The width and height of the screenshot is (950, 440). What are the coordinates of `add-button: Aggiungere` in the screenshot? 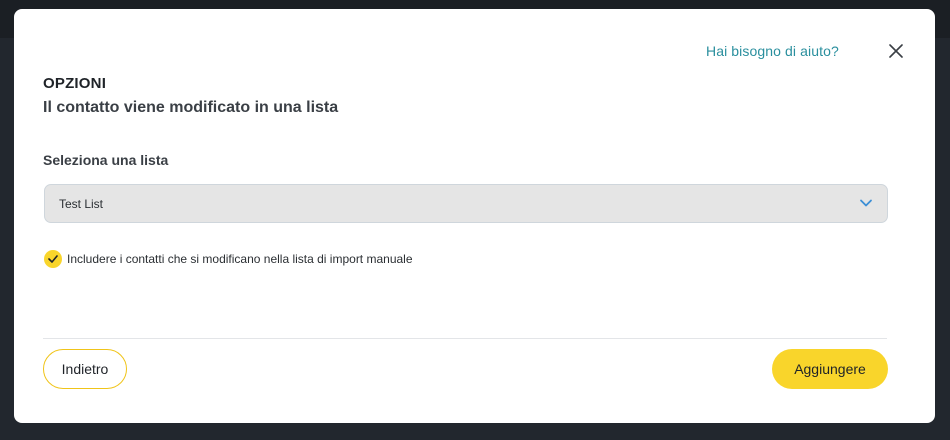 It's located at (830, 369).